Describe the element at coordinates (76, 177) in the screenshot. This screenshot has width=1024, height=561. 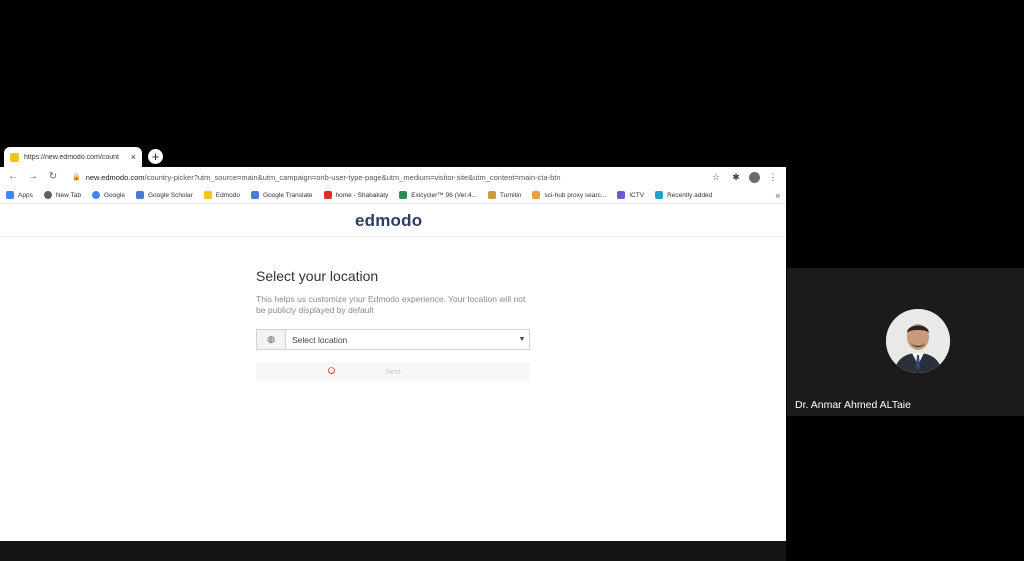
I see `lock-icon: 🔒` at that location.